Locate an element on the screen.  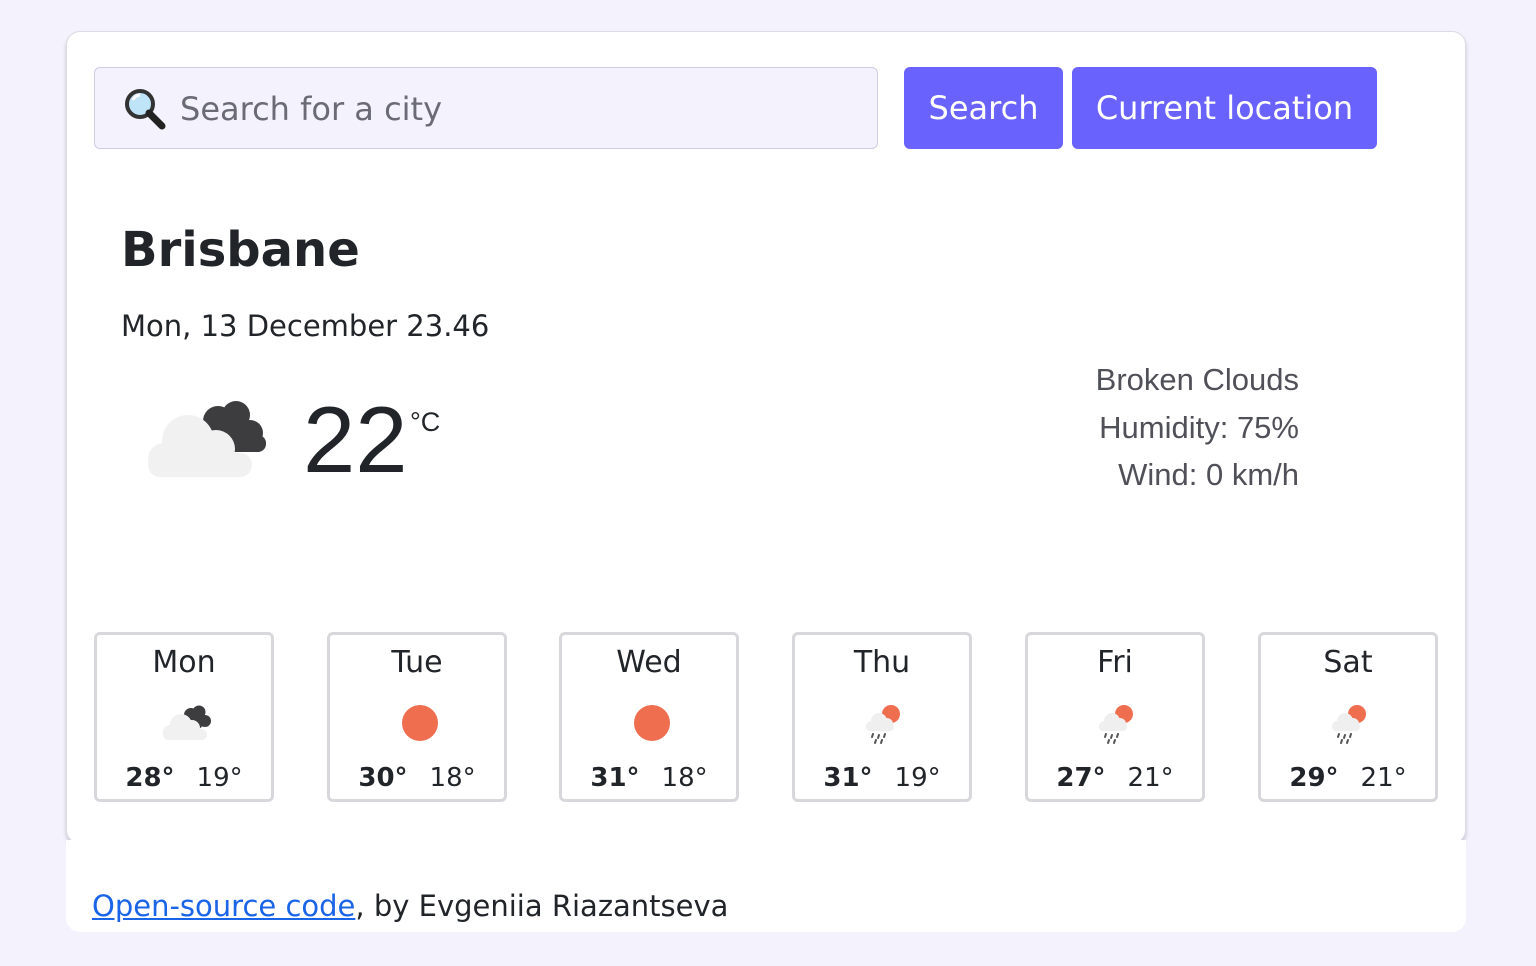
current-location-button: Current location is located at coordinates (1224, 108).